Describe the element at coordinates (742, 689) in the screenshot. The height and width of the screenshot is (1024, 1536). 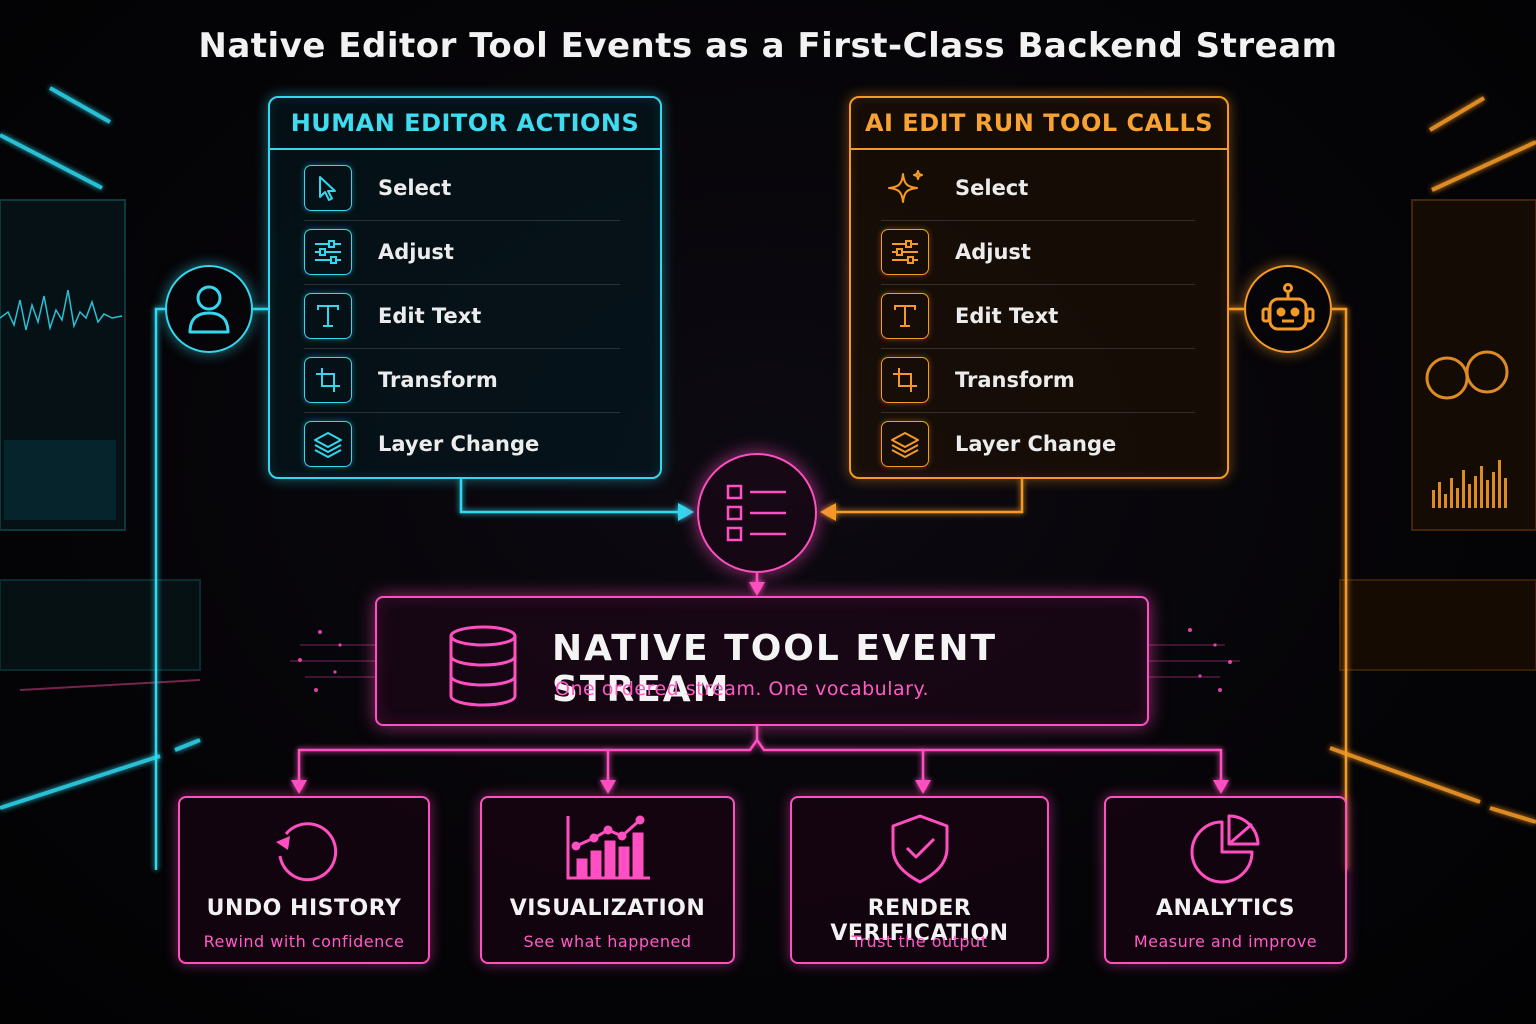
I see `stream-subtitle: One ordered stream. One vocabulary.` at that location.